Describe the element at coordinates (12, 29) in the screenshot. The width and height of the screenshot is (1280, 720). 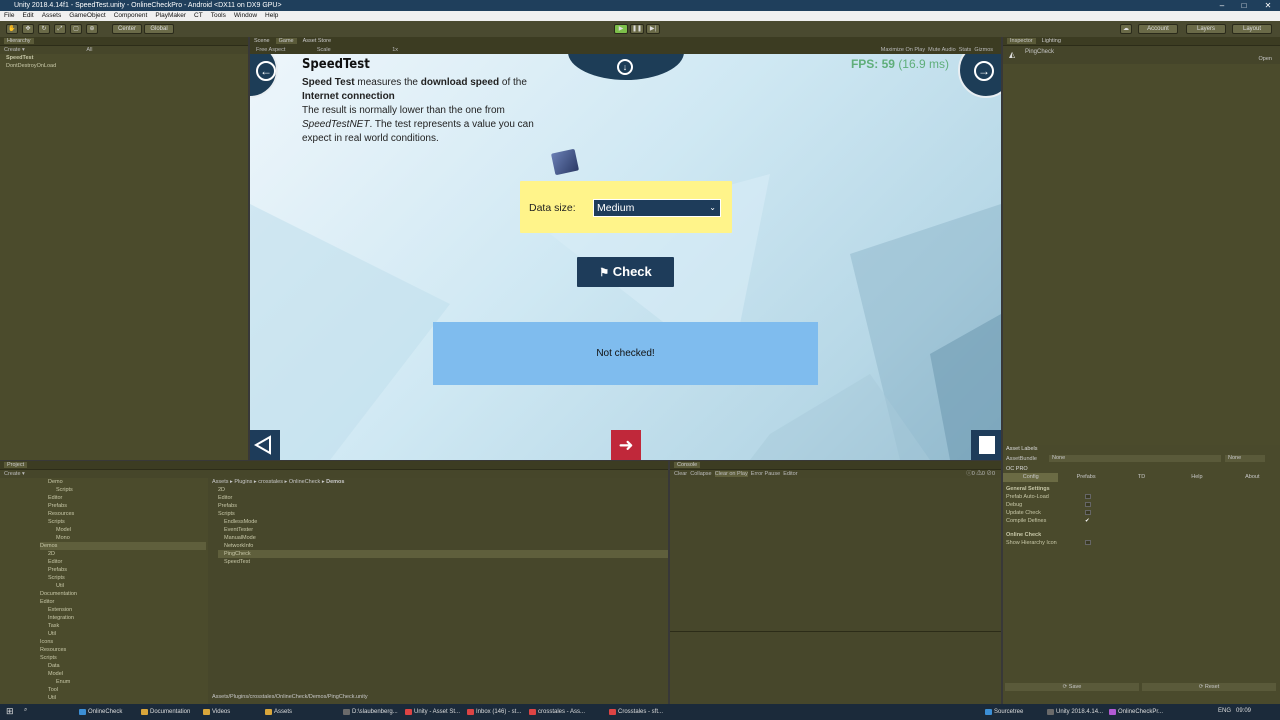
I see `hand-tool-icon: ✋` at that location.